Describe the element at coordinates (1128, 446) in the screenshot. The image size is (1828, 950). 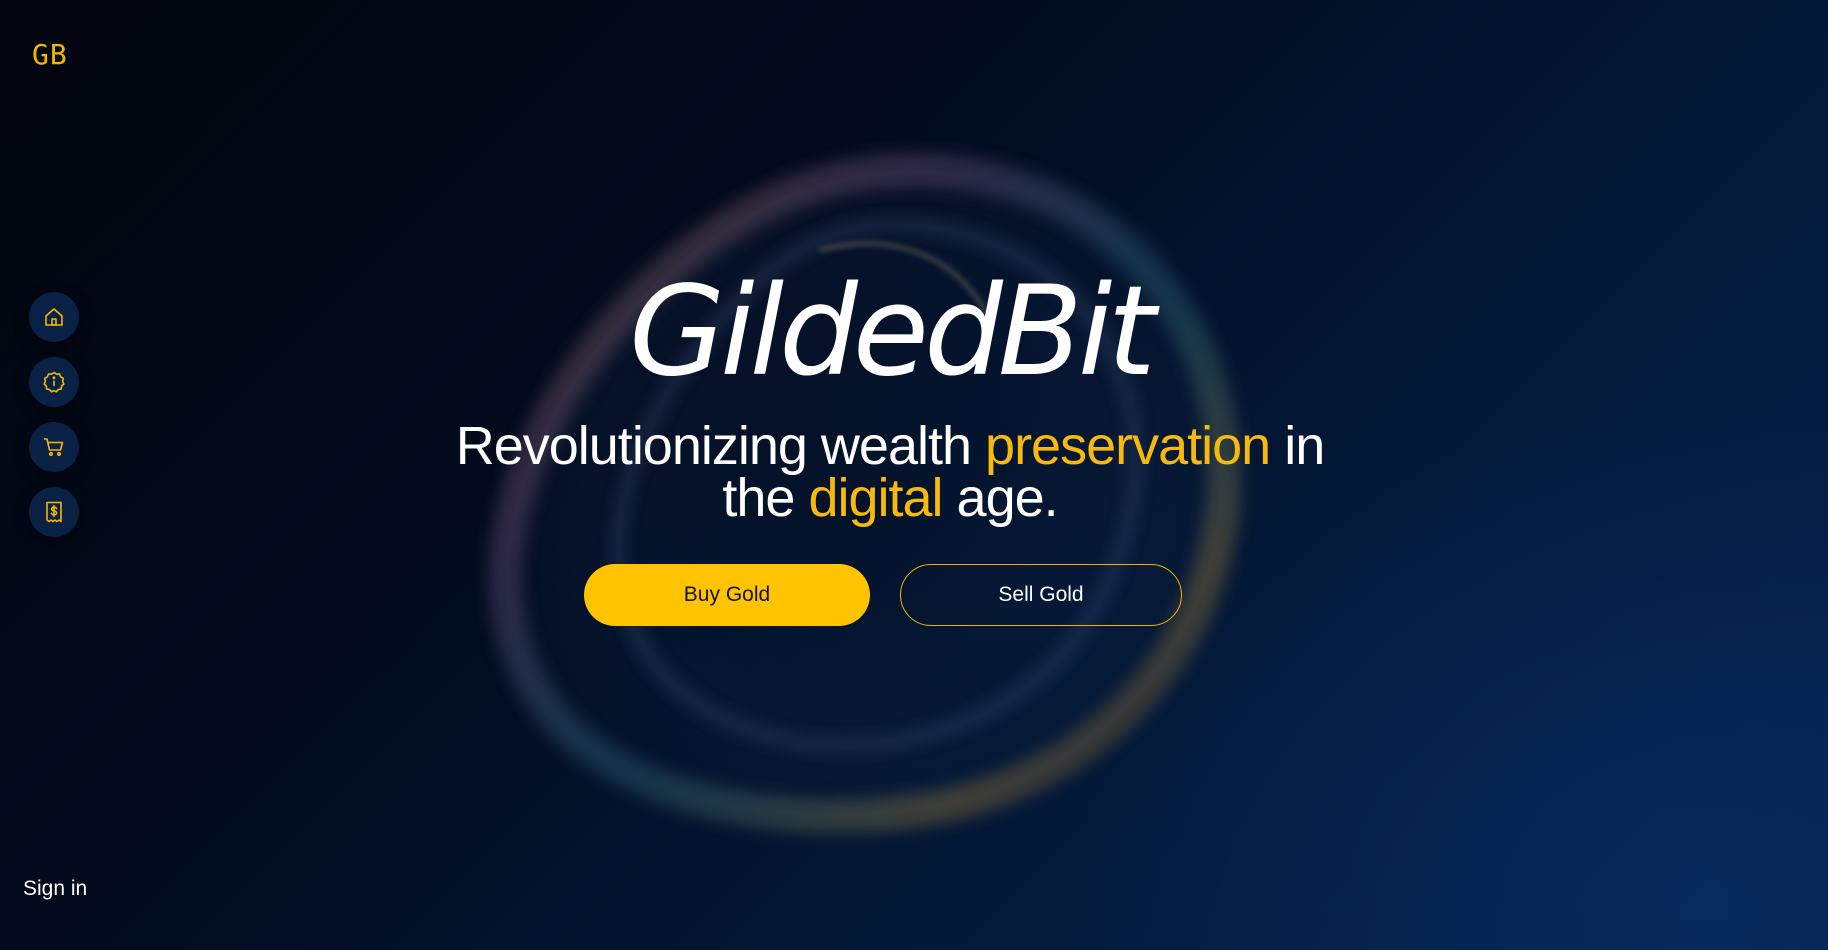
I see `tagline-accent-preservation: preservation` at that location.